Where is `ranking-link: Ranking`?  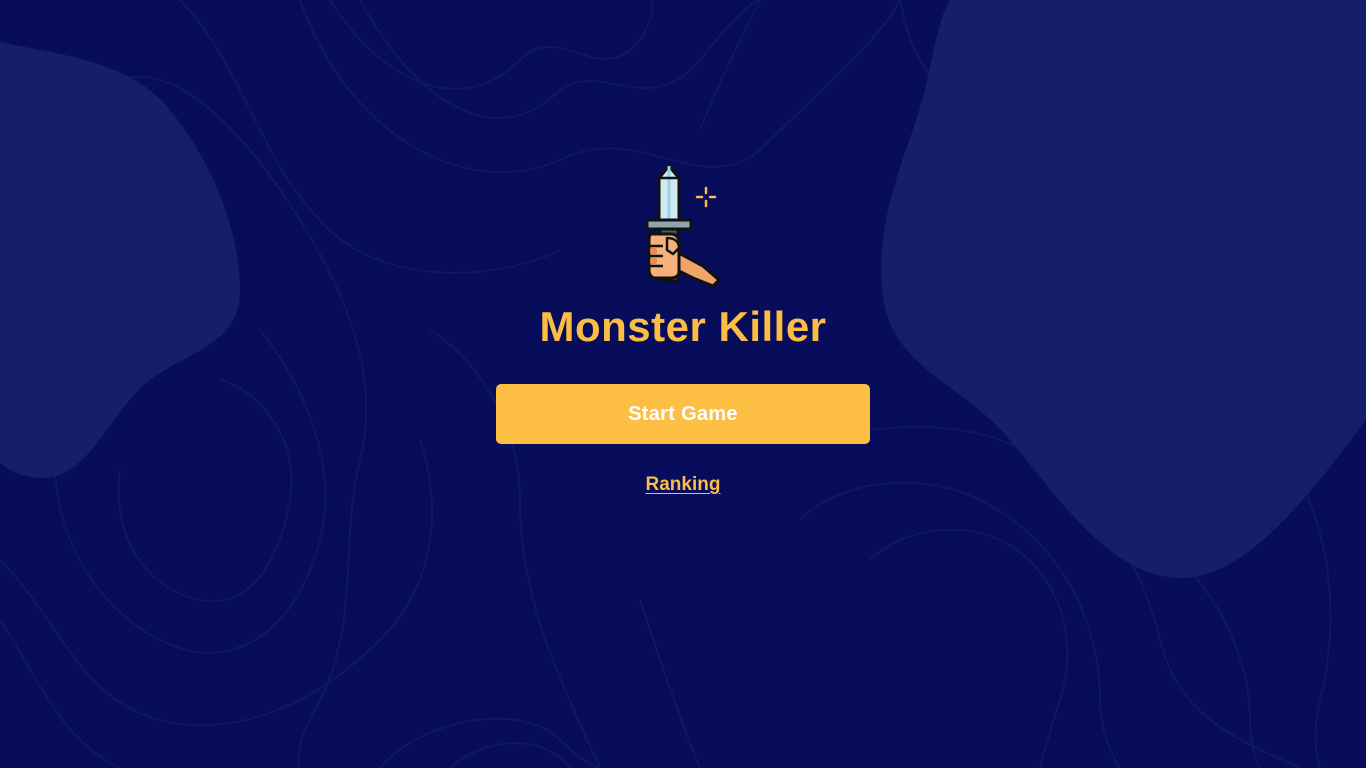 ranking-link: Ranking is located at coordinates (683, 484).